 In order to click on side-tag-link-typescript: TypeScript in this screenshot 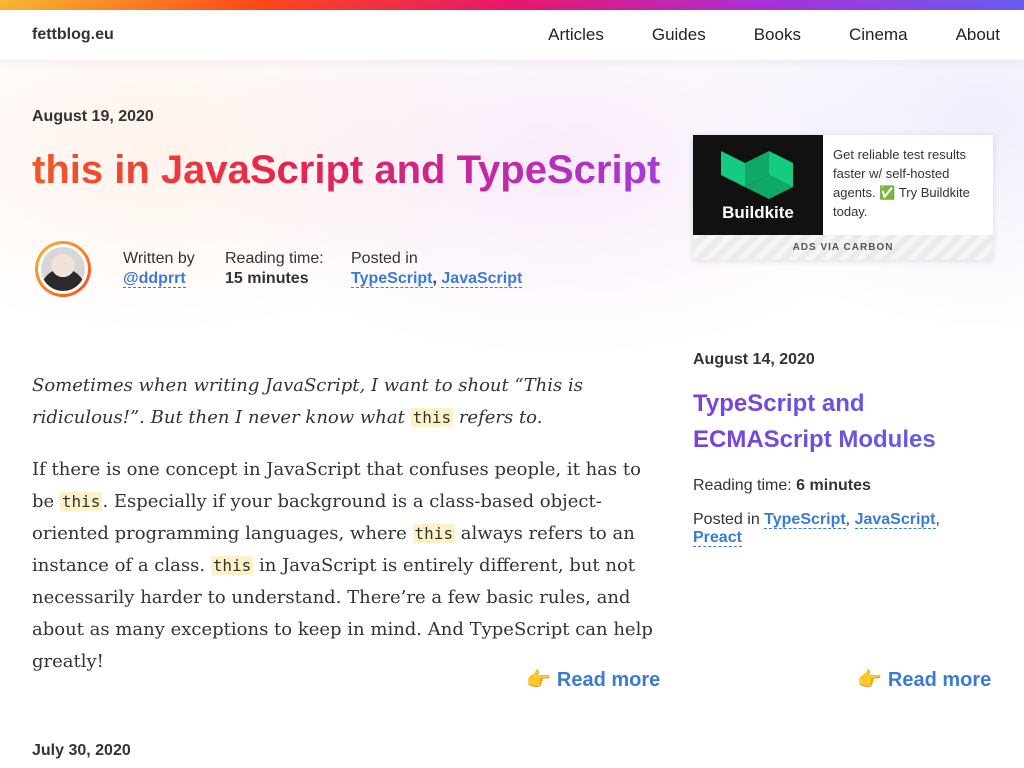, I will do `click(805, 520)`.